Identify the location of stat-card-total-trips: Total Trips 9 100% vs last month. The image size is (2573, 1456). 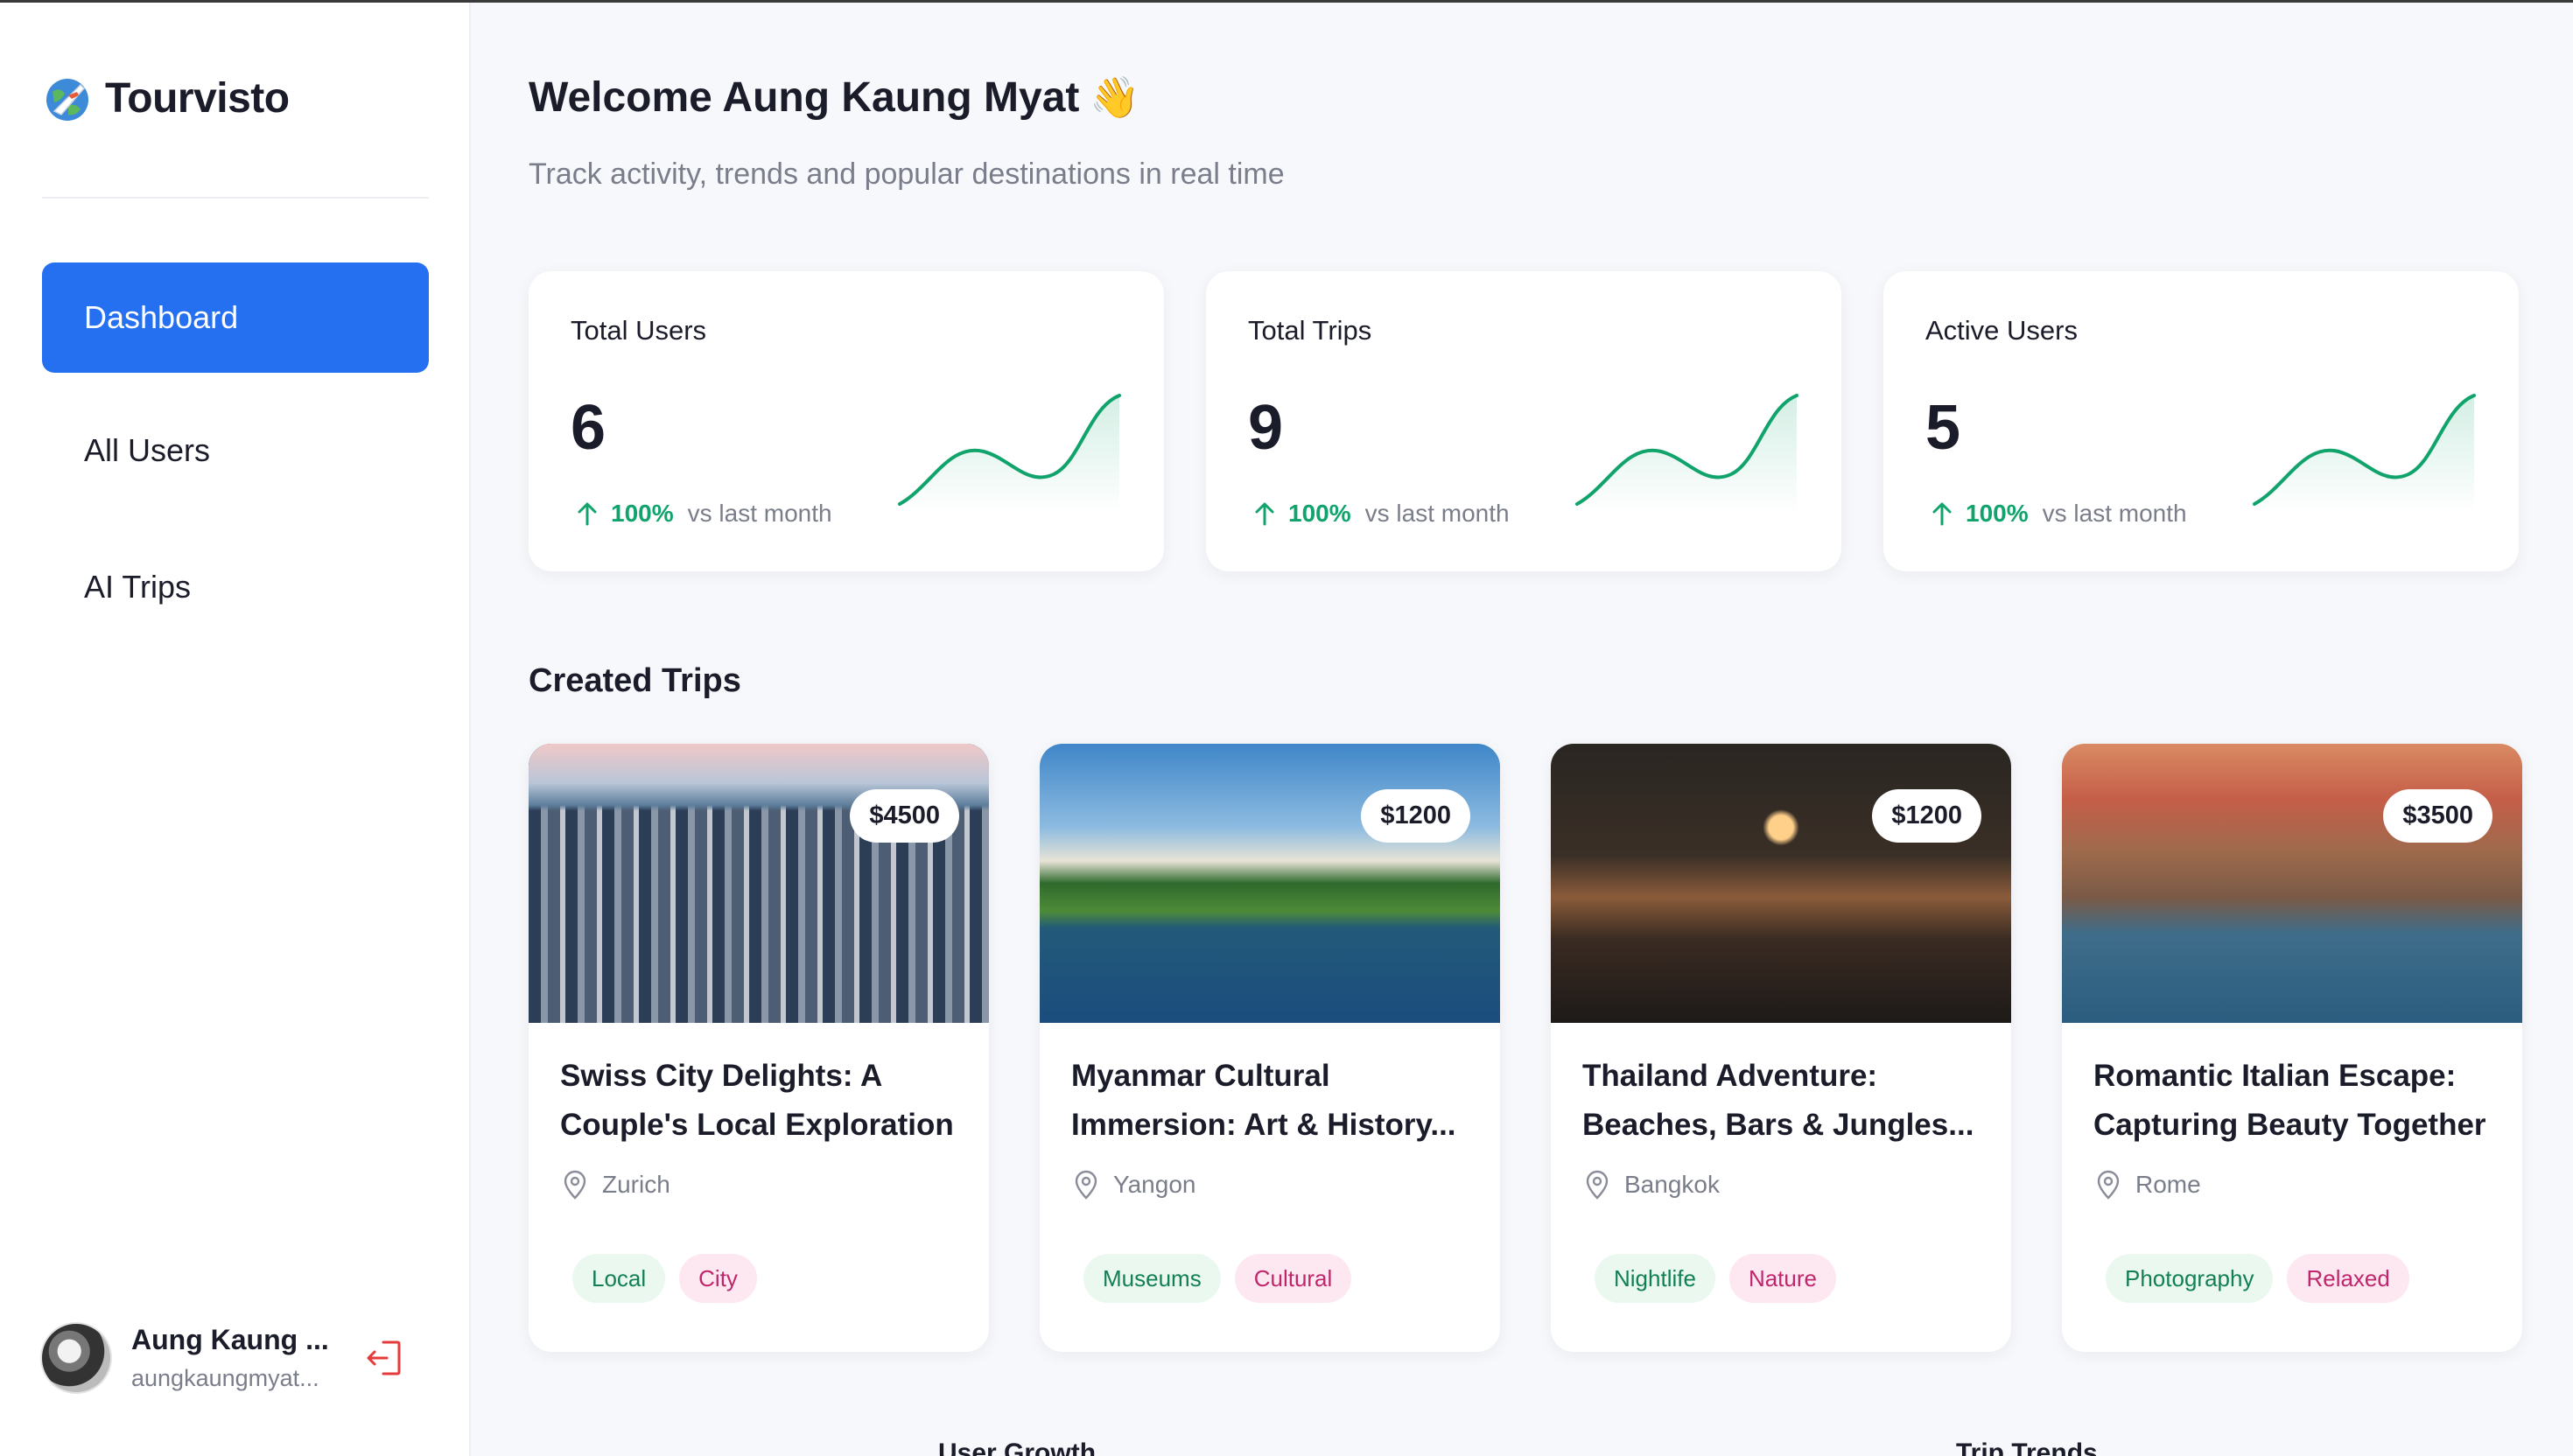
(1523, 421).